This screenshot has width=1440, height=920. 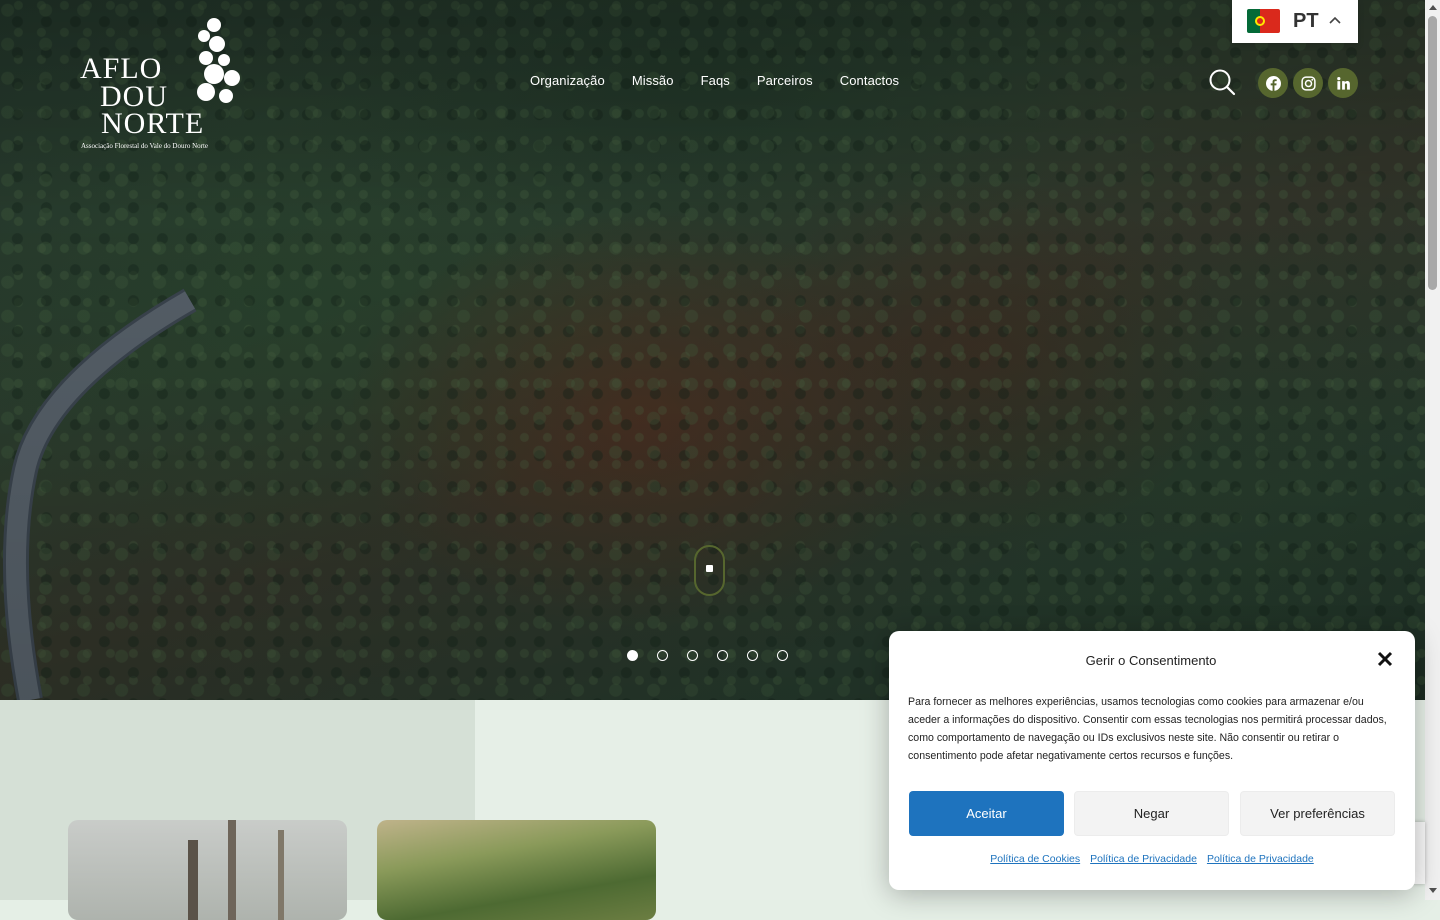 I want to click on nav-item-missao: Missão, so click(x=653, y=80).